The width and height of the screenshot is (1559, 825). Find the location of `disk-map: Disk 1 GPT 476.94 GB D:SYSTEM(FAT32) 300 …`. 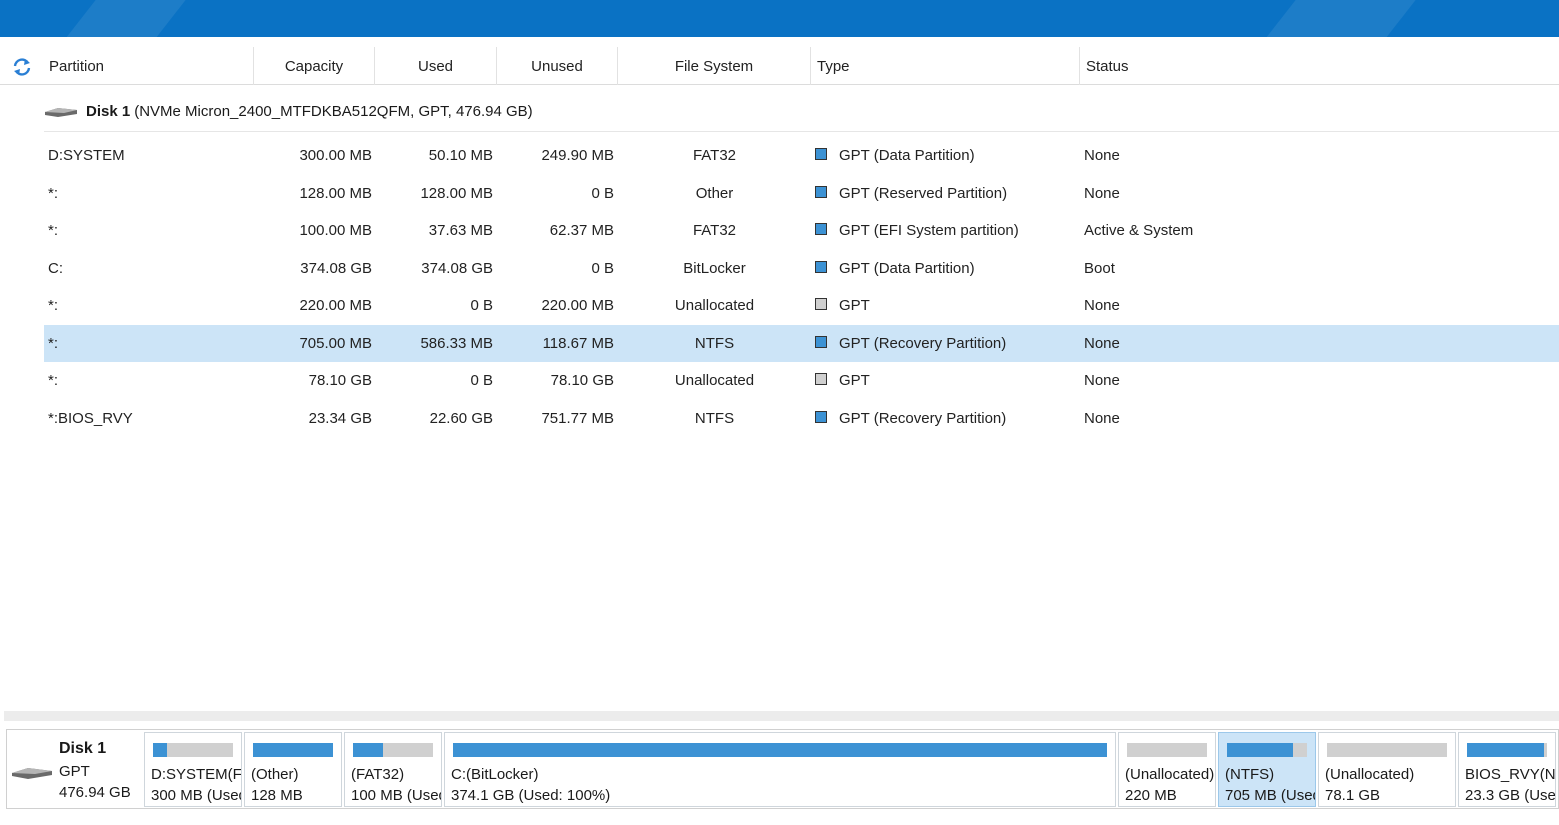

disk-map: Disk 1 GPT 476.94 GB D:SYSTEM(FAT32) 300 … is located at coordinates (782, 769).